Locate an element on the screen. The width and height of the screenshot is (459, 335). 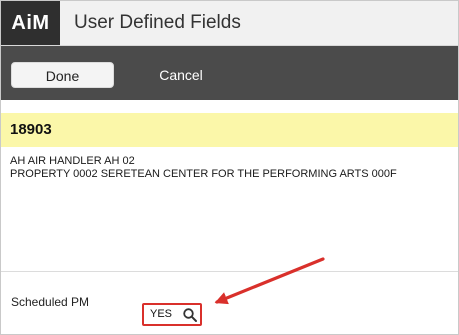
record-id: 18903 is located at coordinates (31, 129).